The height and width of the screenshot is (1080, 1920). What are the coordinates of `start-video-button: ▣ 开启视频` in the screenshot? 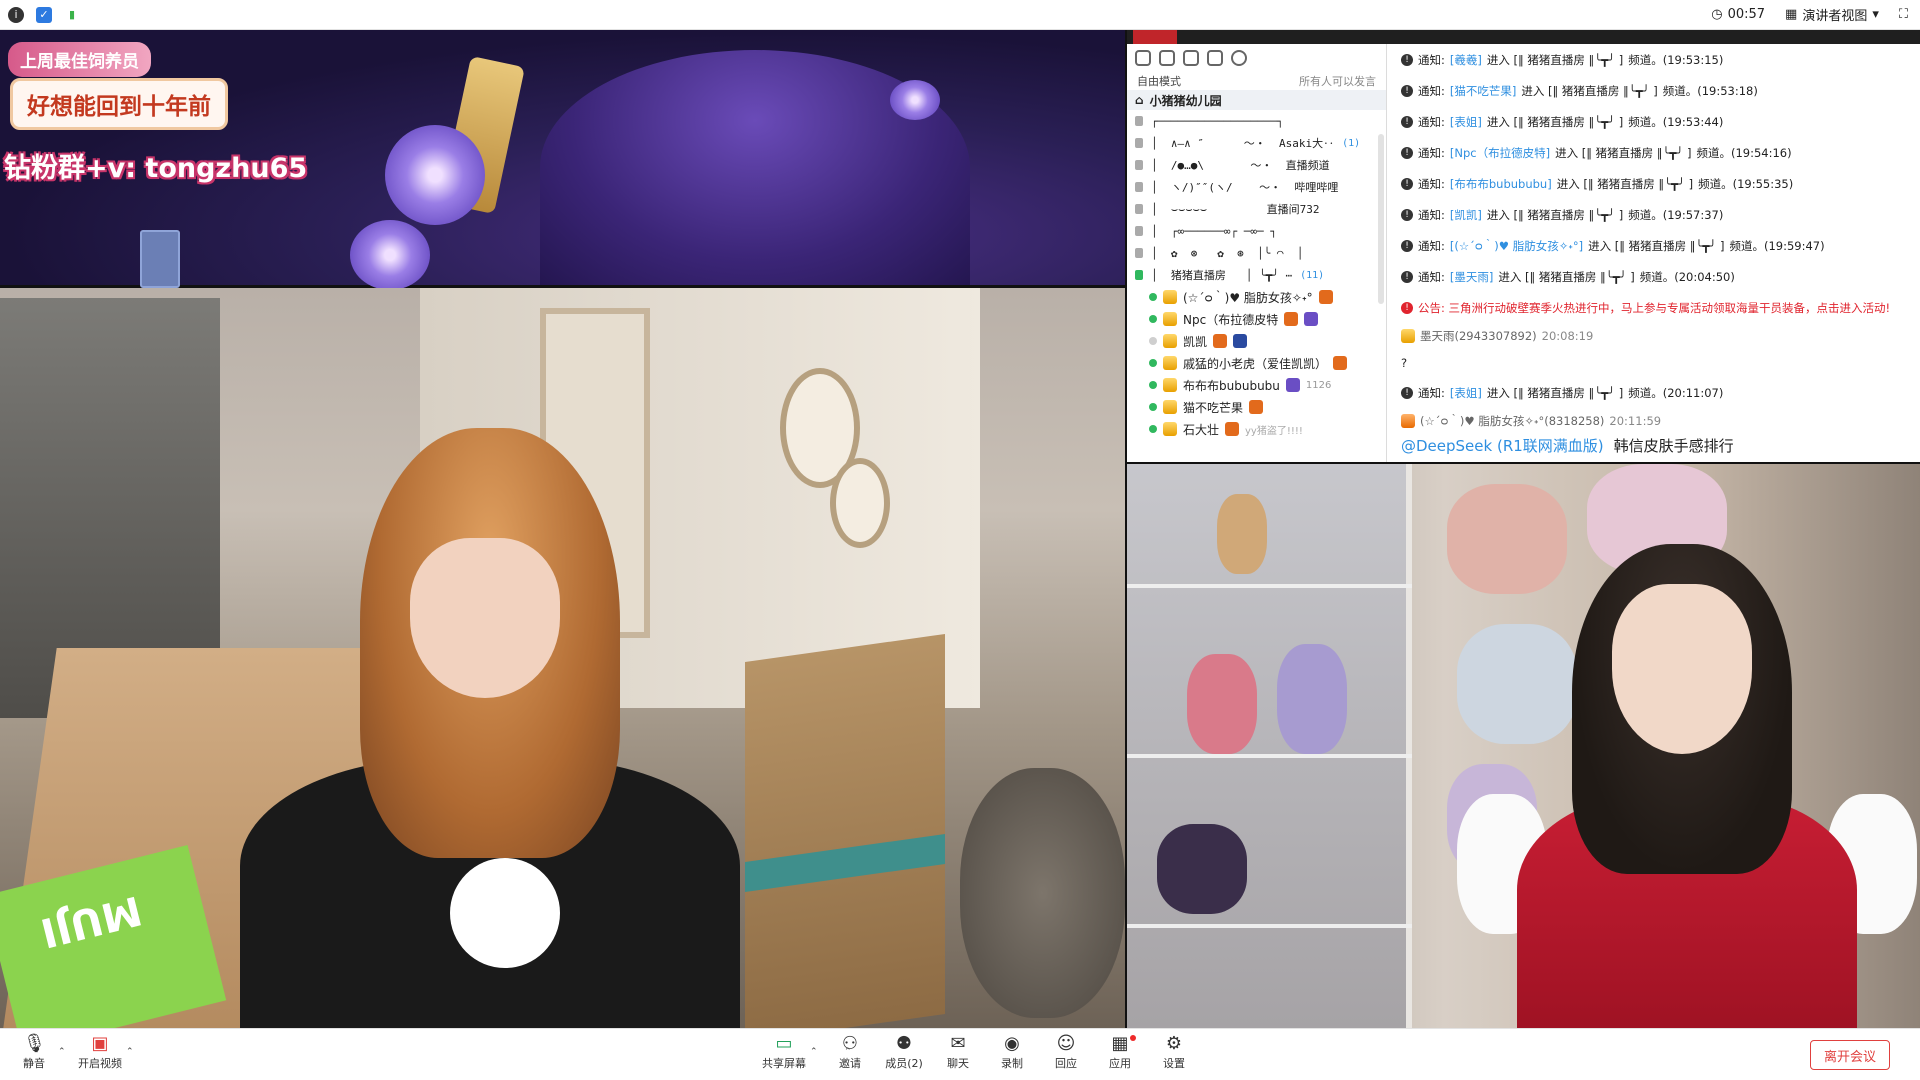 It's located at (100, 1052).